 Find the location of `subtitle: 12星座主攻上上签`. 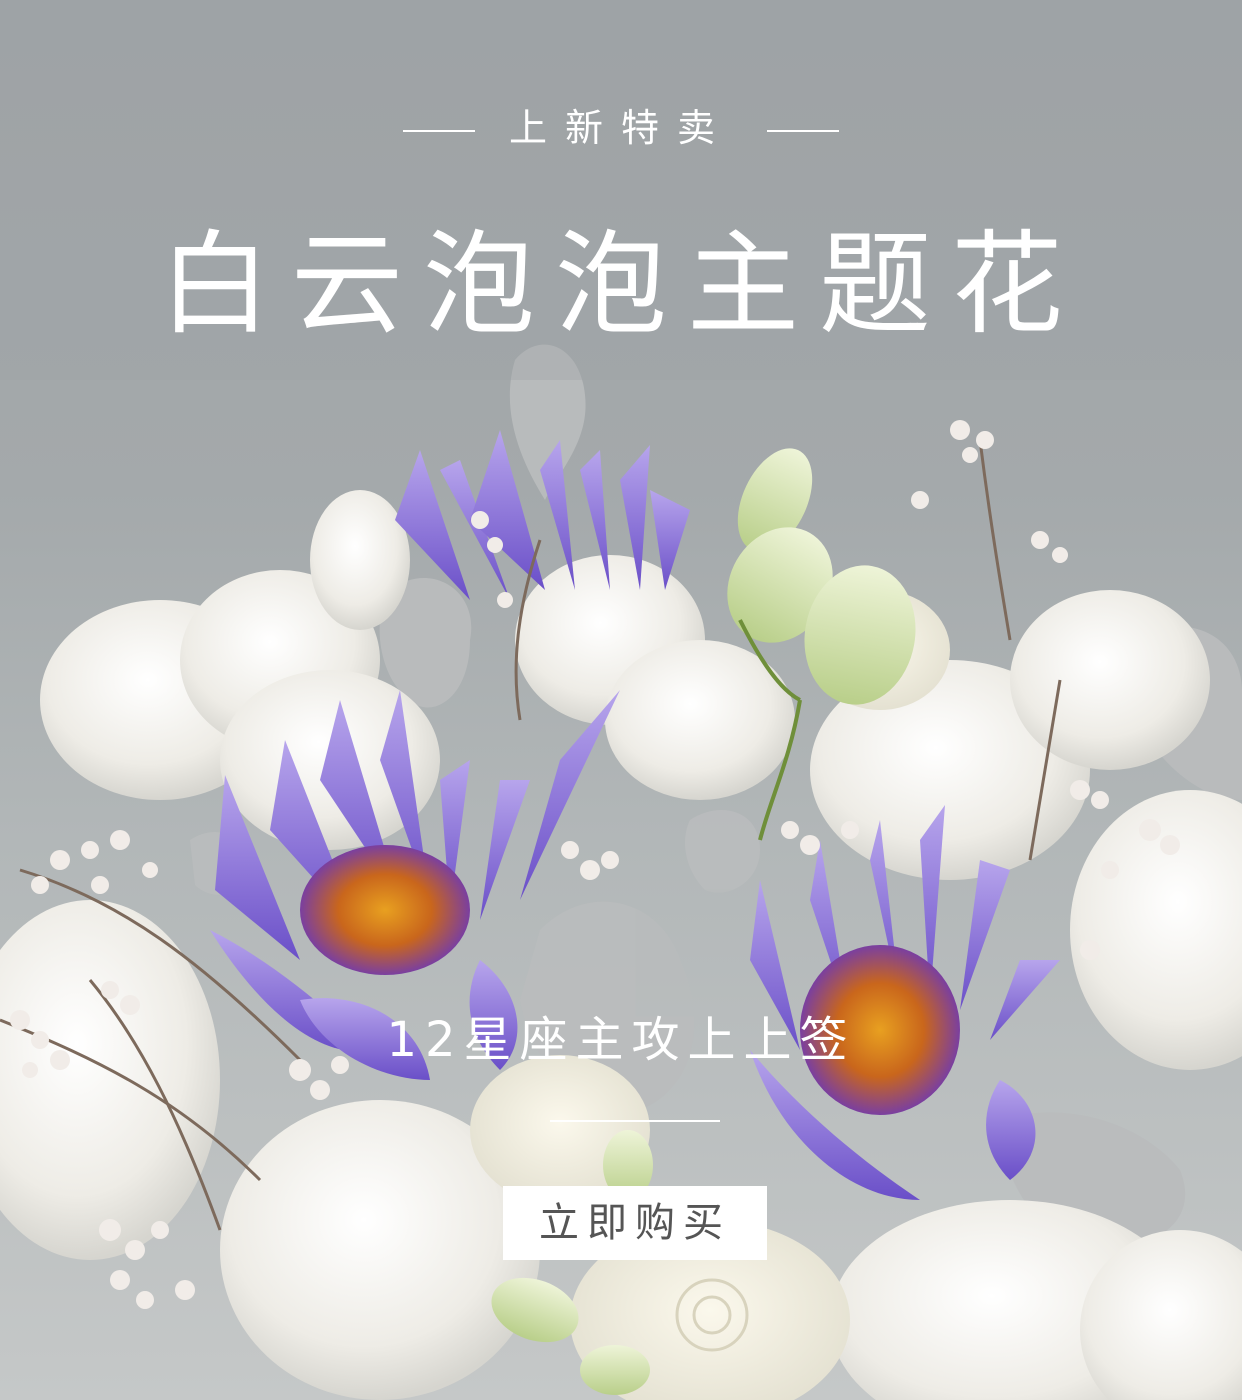

subtitle: 12星座主攻上上签 is located at coordinates (621, 1040).